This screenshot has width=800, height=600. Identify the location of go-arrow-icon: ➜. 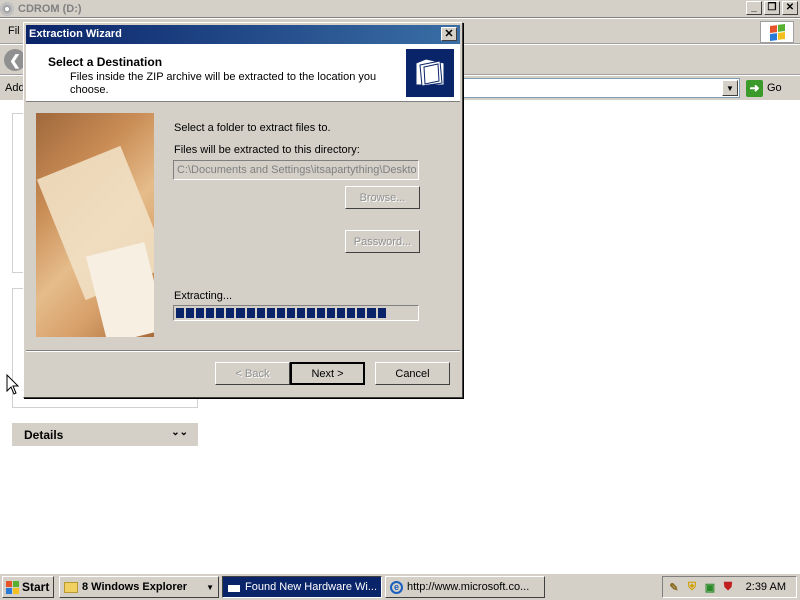
(754, 88).